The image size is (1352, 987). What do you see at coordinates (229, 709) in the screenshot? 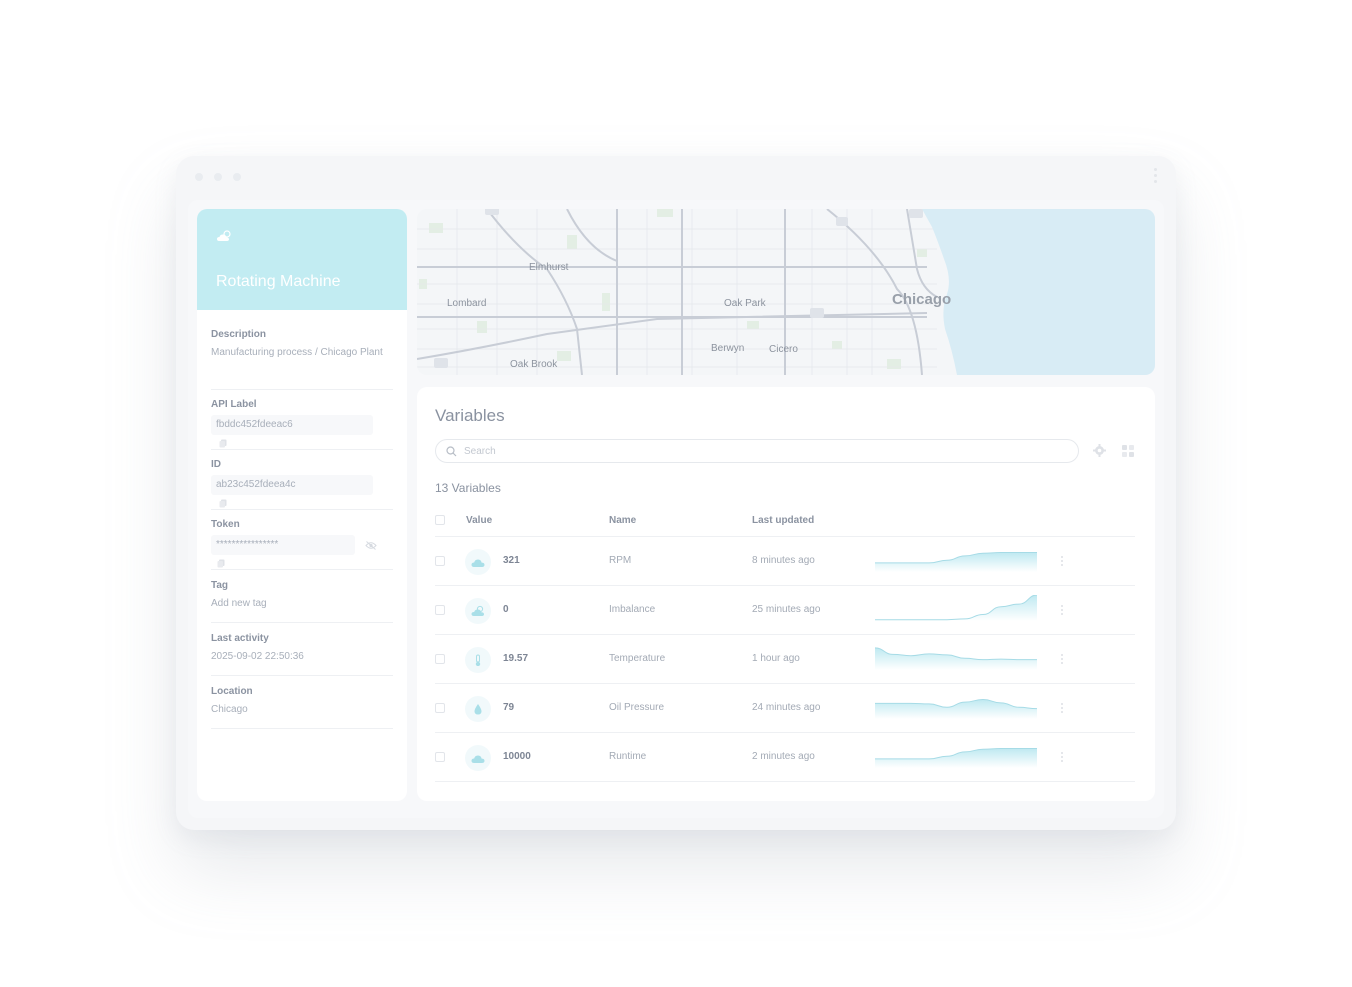
I see `location-value: Chicago` at bounding box center [229, 709].